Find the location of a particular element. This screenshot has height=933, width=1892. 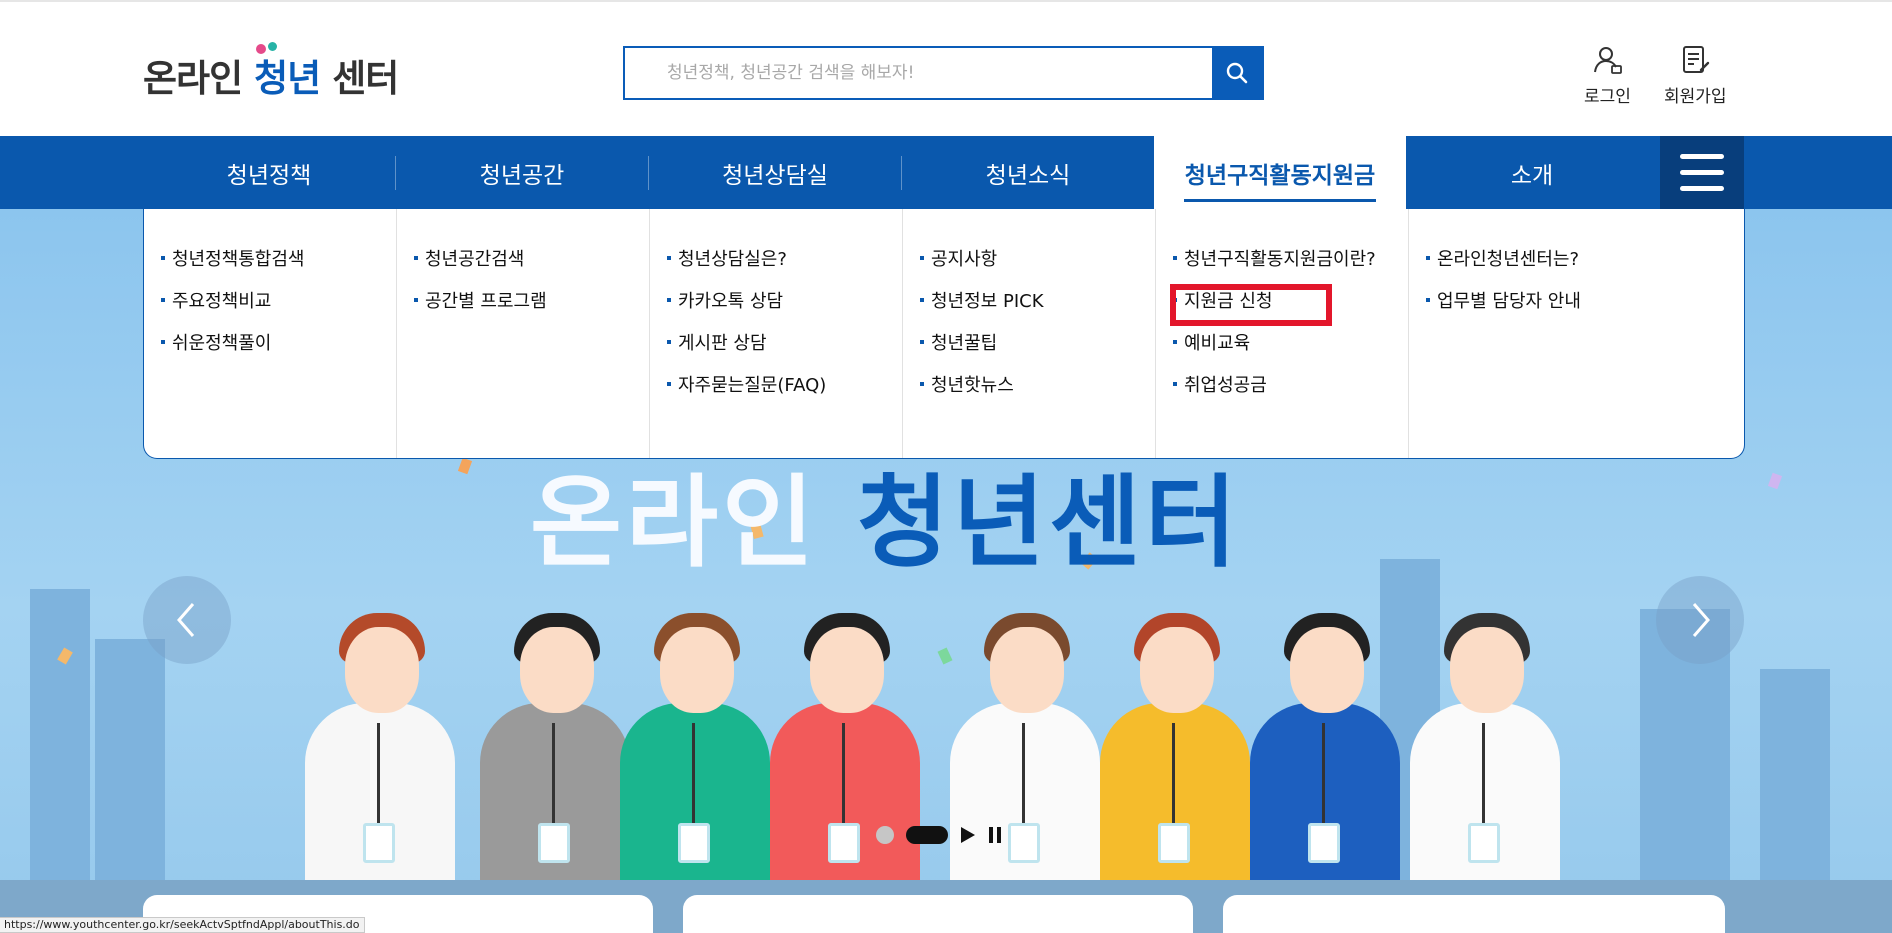

logo-prefix: 온라인 is located at coordinates (193, 78).